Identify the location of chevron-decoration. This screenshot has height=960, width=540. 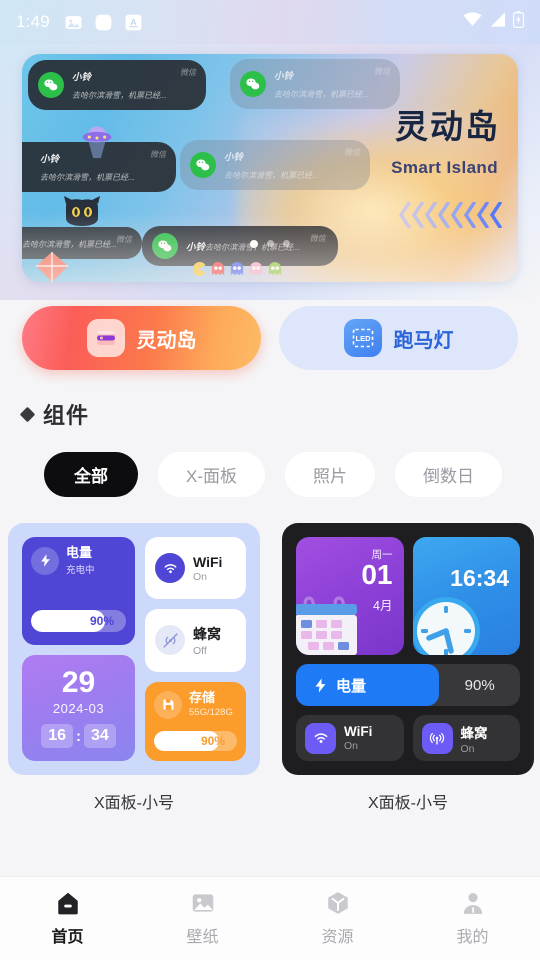
(450, 215).